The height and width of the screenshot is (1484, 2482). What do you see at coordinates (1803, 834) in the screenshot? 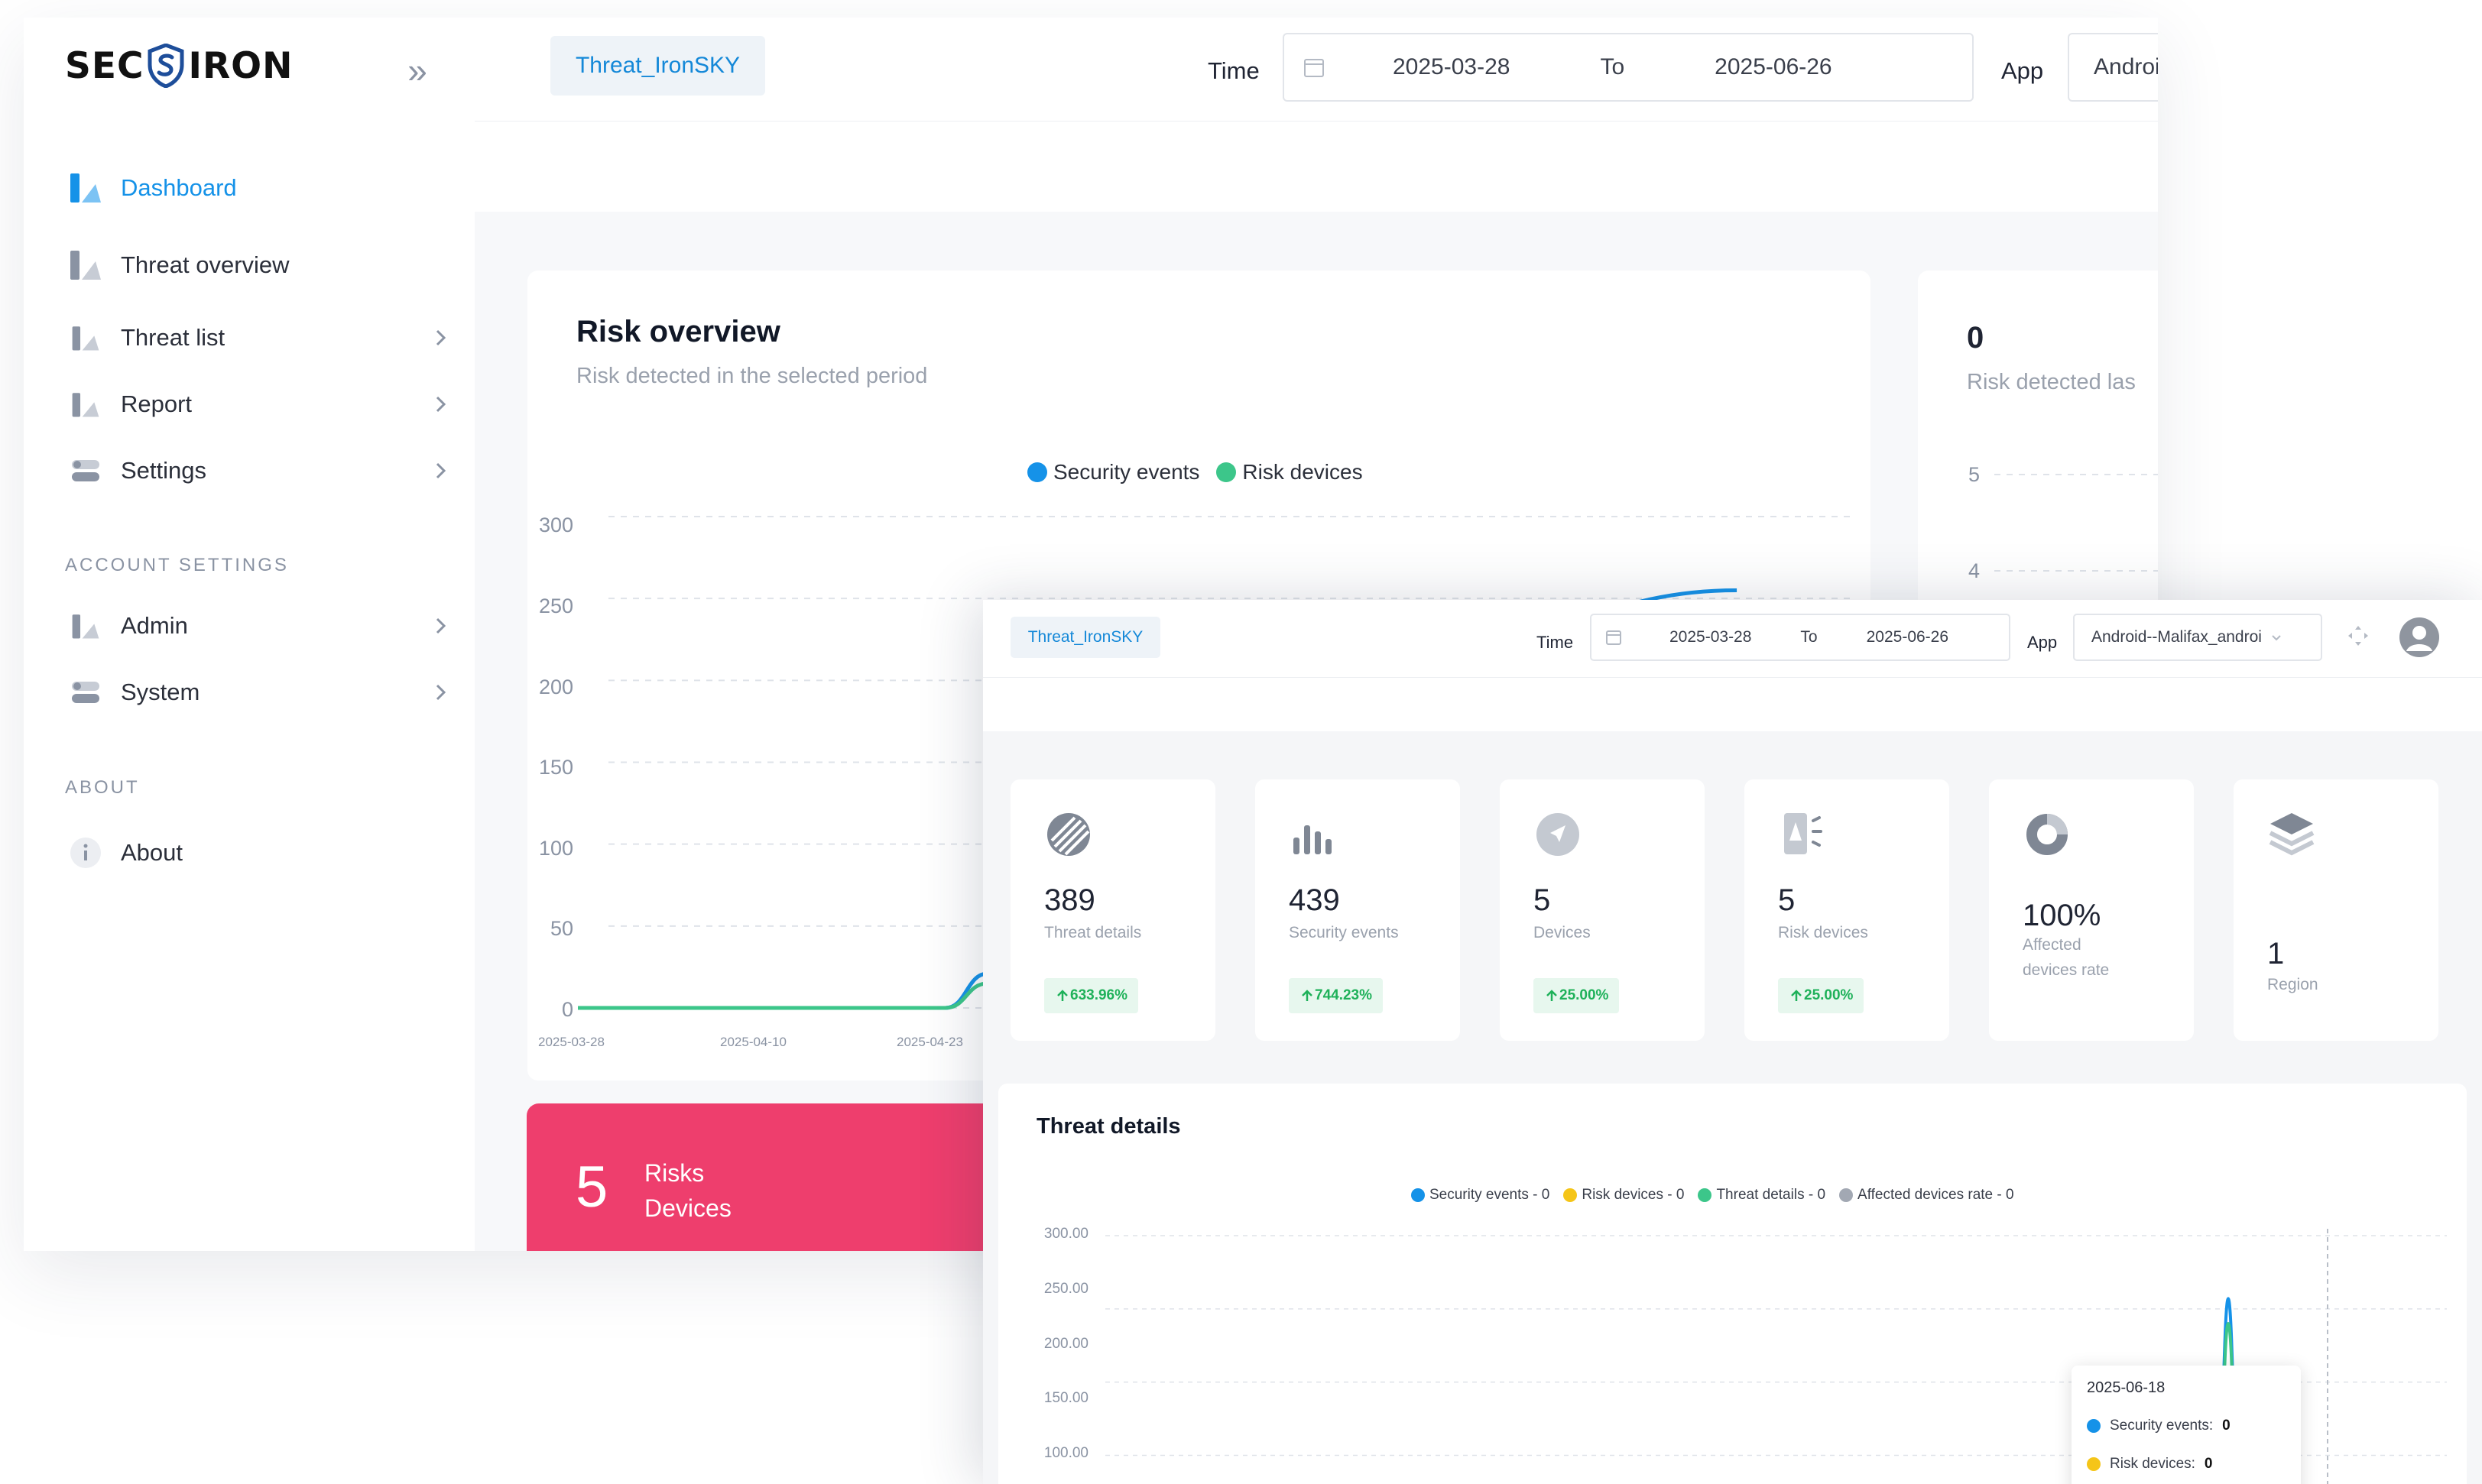
I see `phone-alert-icon` at bounding box center [1803, 834].